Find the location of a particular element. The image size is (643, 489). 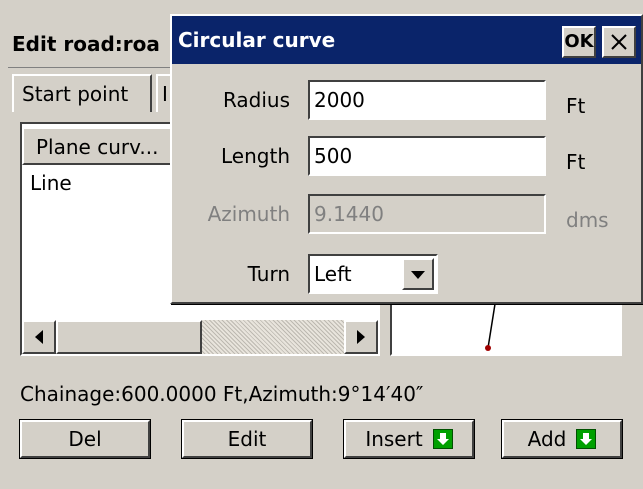

turn-label: Turn is located at coordinates (268, 274).